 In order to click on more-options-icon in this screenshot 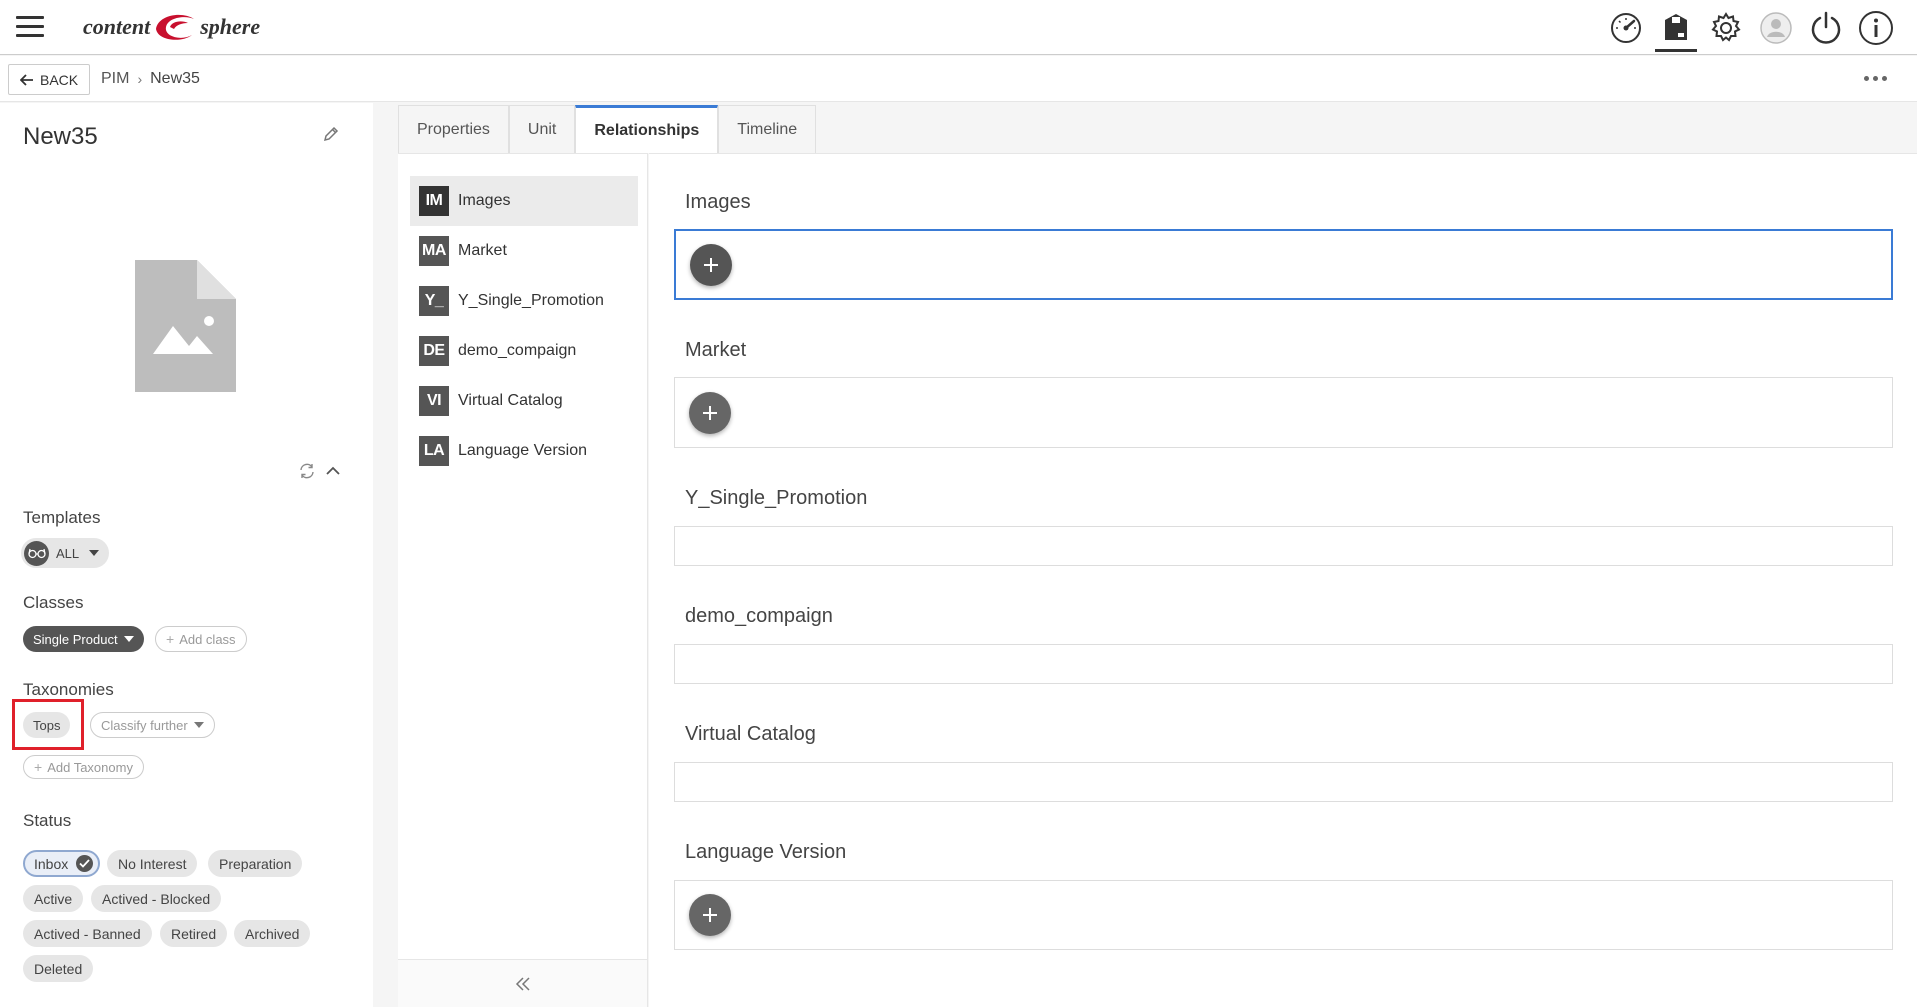, I will do `click(1875, 78)`.